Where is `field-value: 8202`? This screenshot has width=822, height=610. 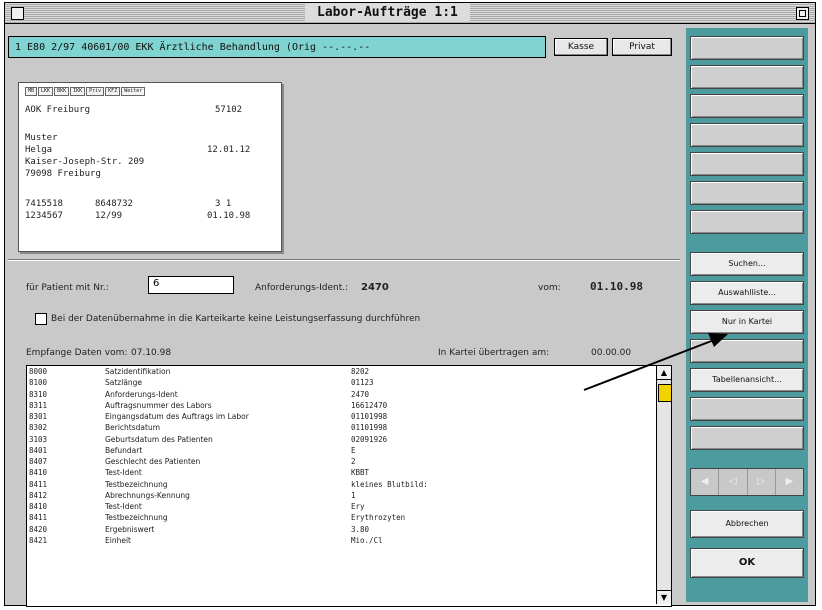 field-value: 8202 is located at coordinates (360, 371).